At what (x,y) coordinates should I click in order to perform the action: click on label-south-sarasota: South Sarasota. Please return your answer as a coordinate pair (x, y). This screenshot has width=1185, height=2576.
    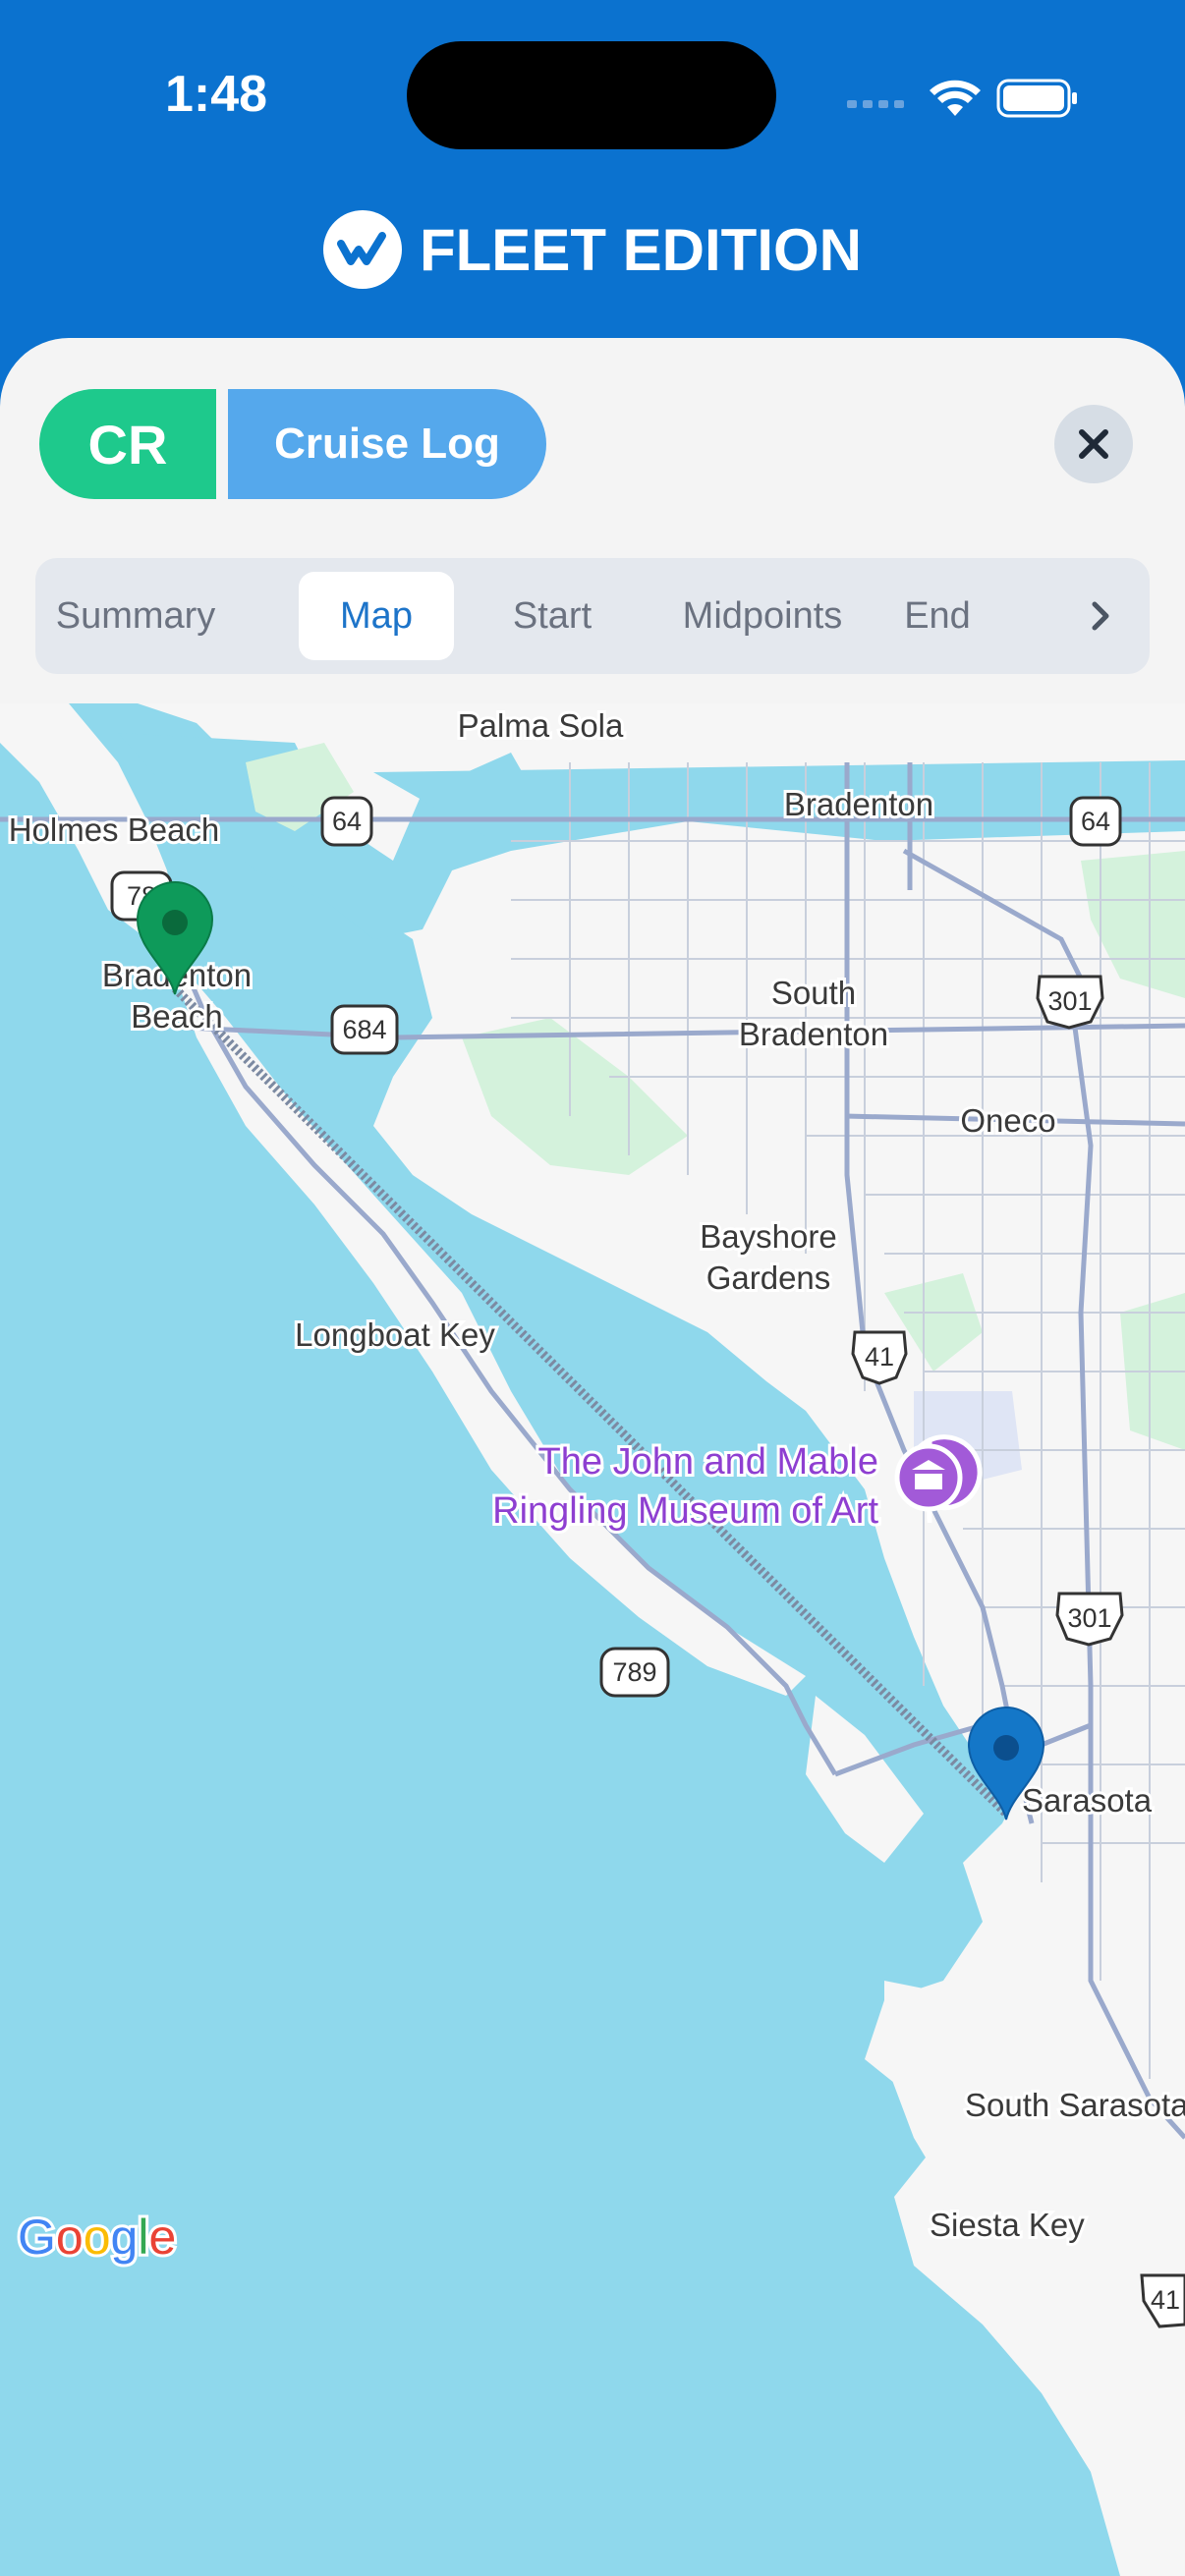
    Looking at the image, I should click on (1075, 2105).